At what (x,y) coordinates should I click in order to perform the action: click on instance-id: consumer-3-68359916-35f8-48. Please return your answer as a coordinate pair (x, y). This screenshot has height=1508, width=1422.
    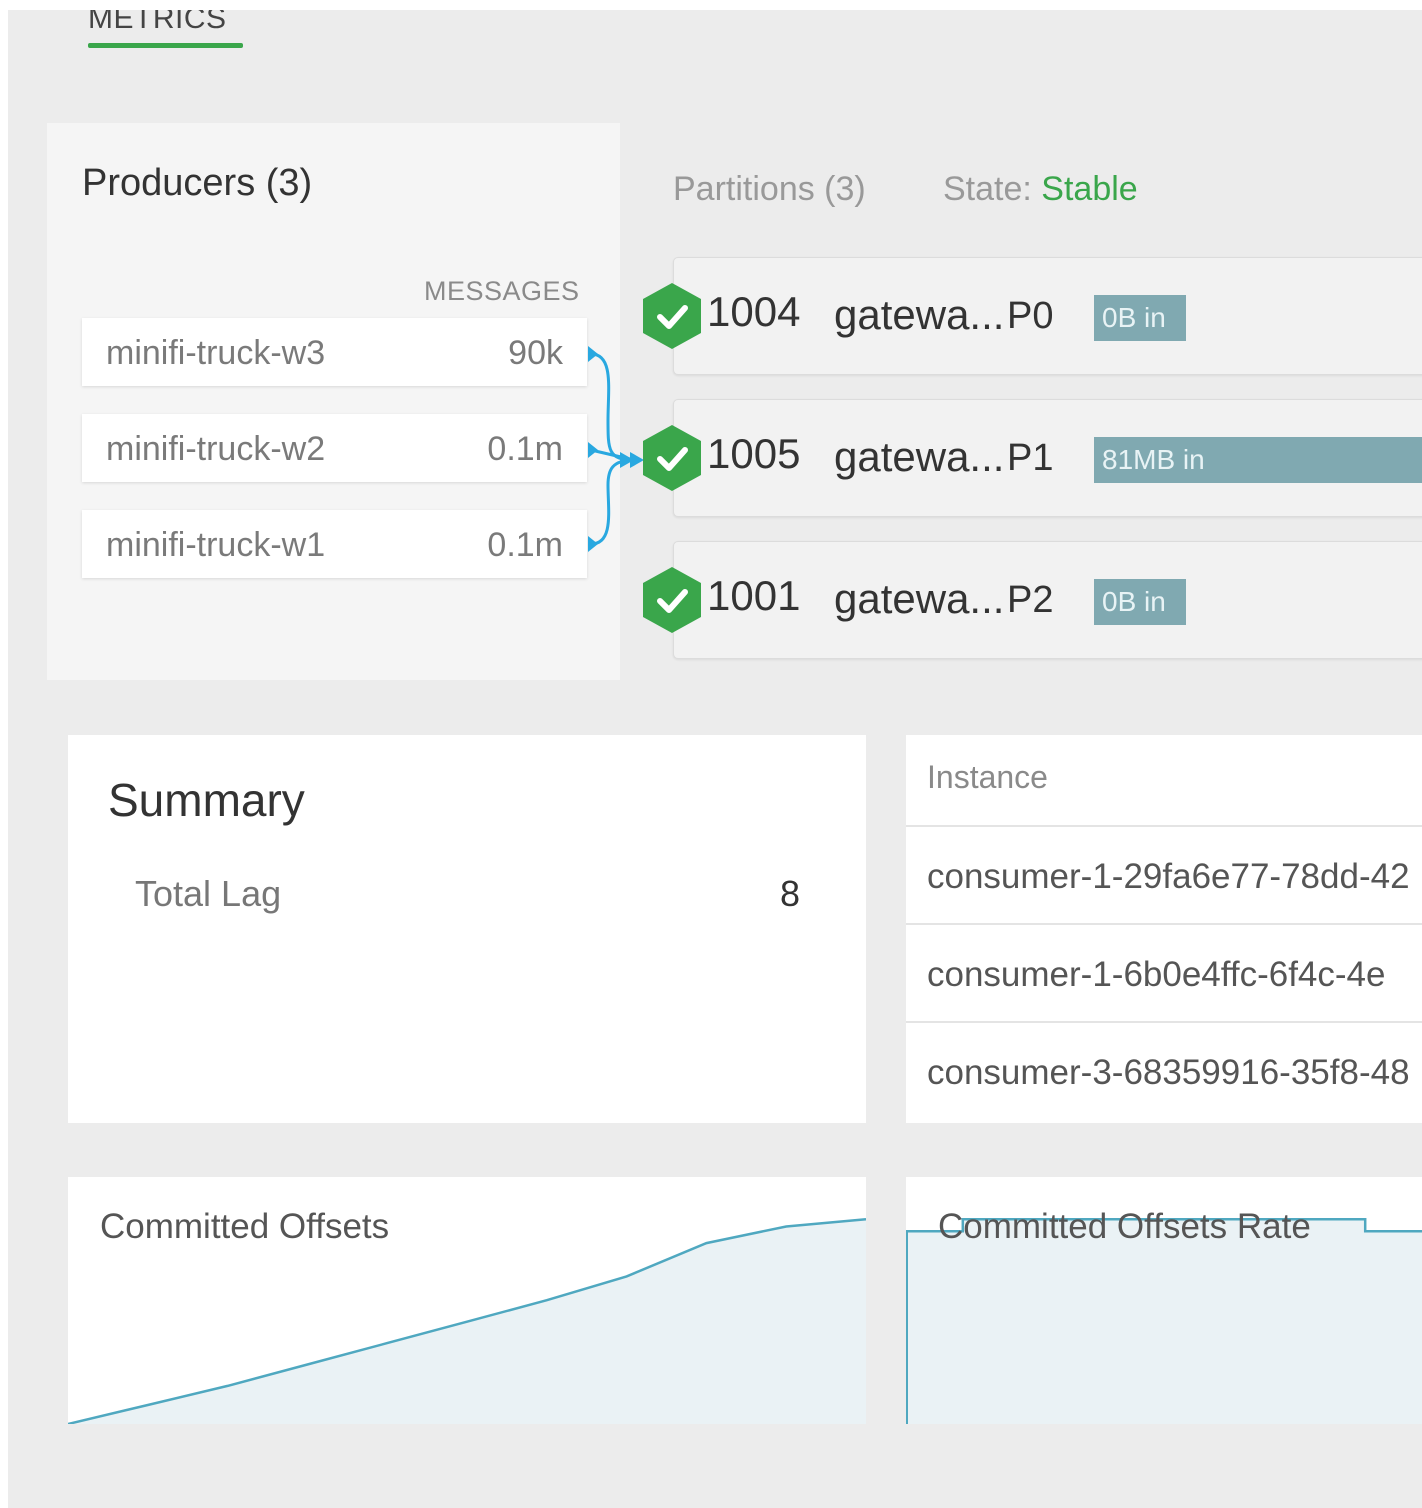
    Looking at the image, I should click on (1168, 1072).